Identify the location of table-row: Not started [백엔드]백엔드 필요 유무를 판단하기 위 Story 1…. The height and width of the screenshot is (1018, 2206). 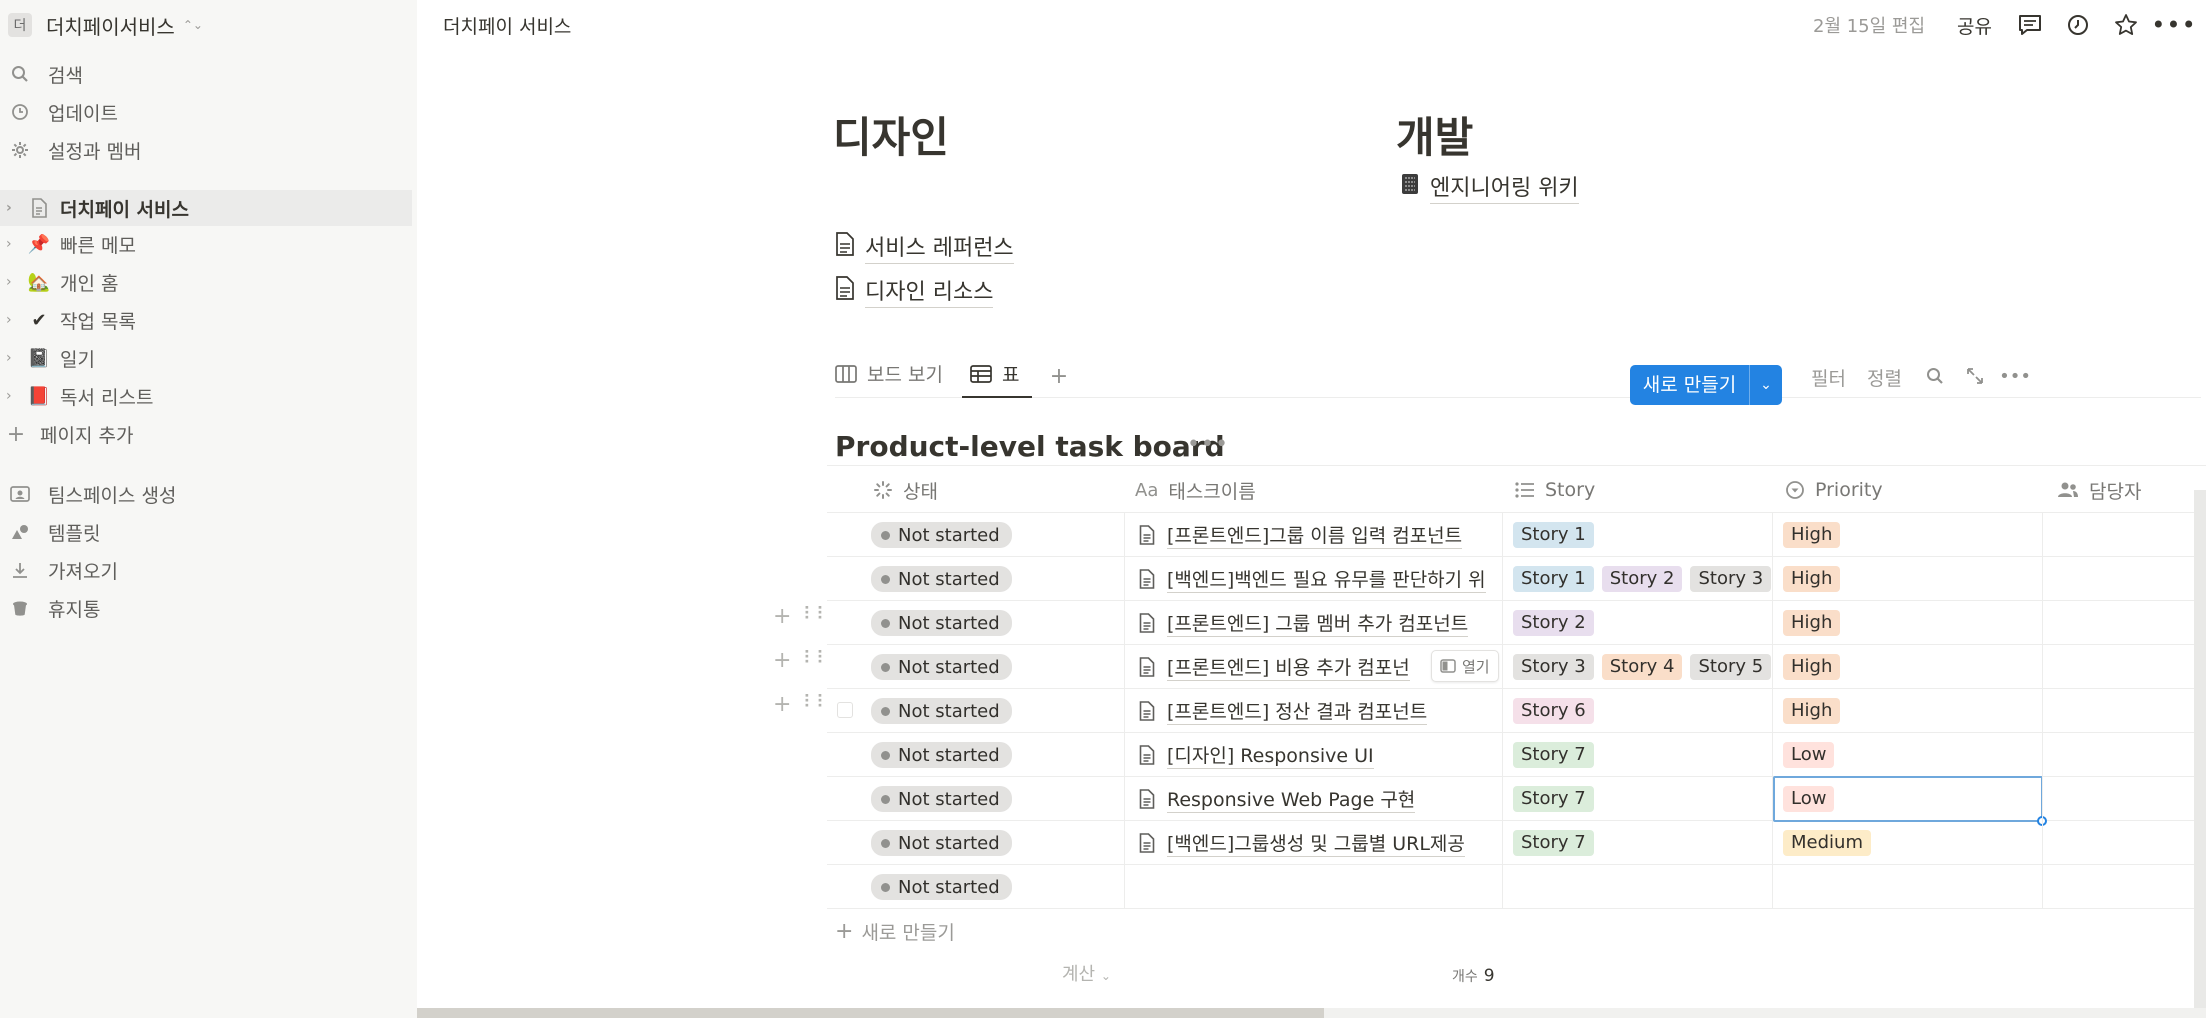
(1516, 579).